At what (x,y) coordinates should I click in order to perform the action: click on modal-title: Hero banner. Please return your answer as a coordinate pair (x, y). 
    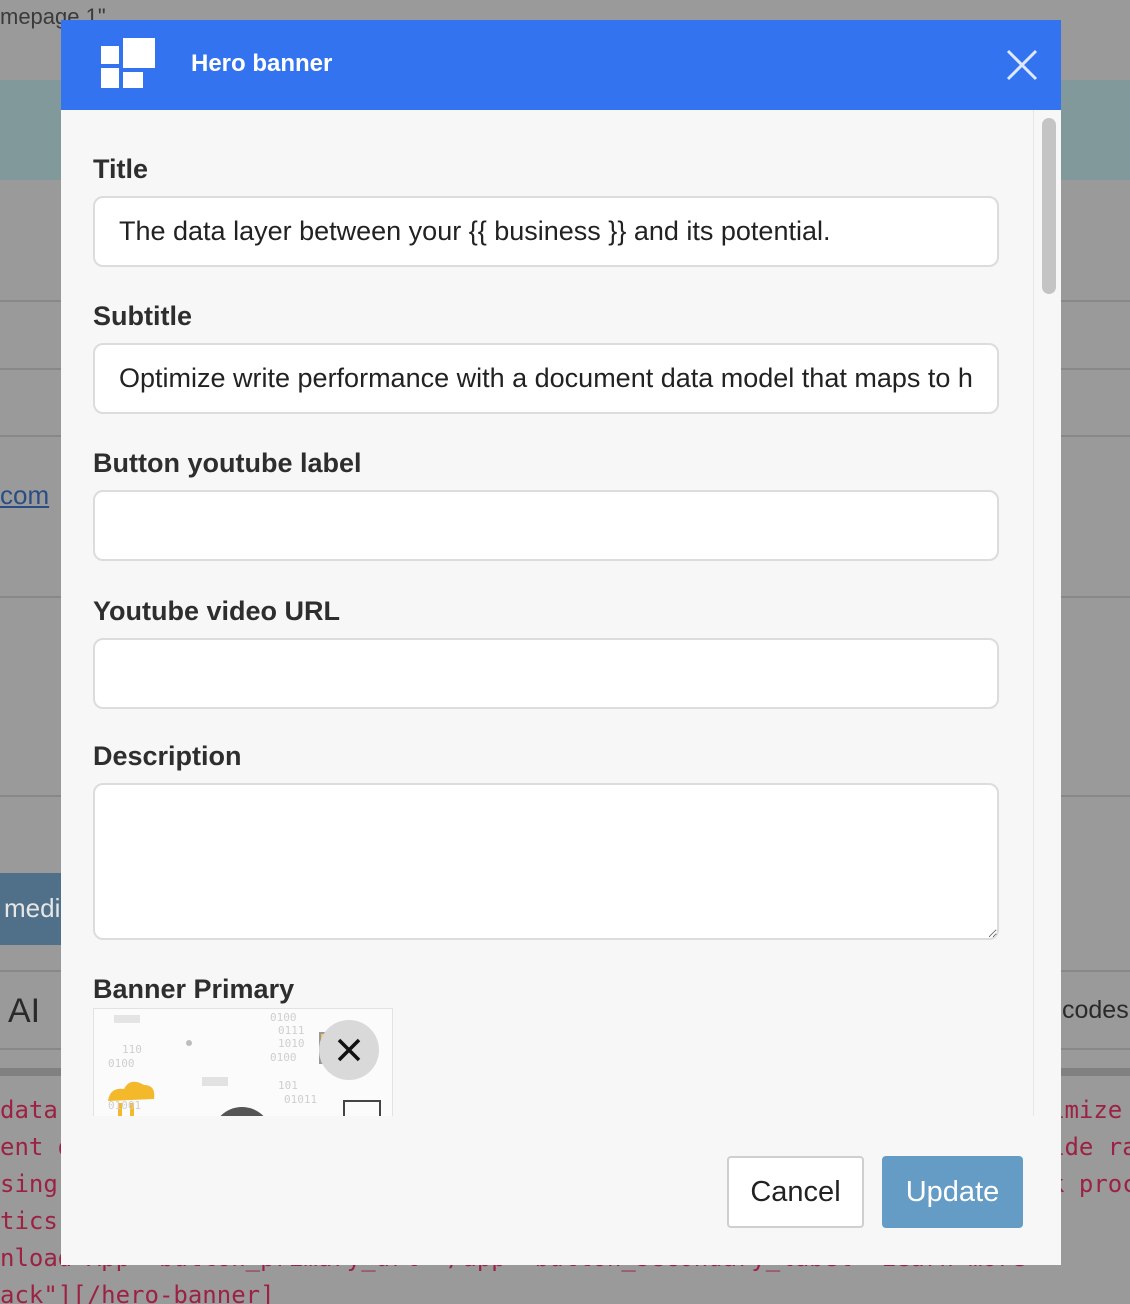
    Looking at the image, I should click on (262, 63).